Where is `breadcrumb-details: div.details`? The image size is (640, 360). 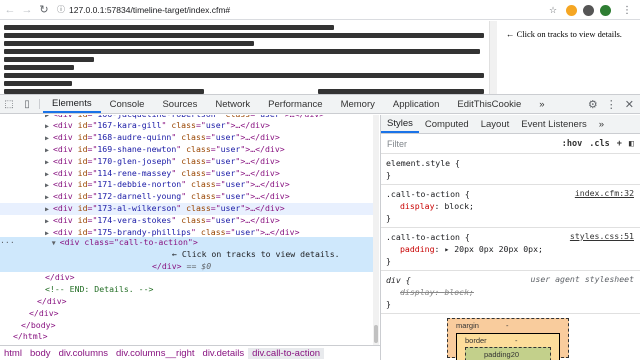
breadcrumb-details: div.details is located at coordinates (224, 353).